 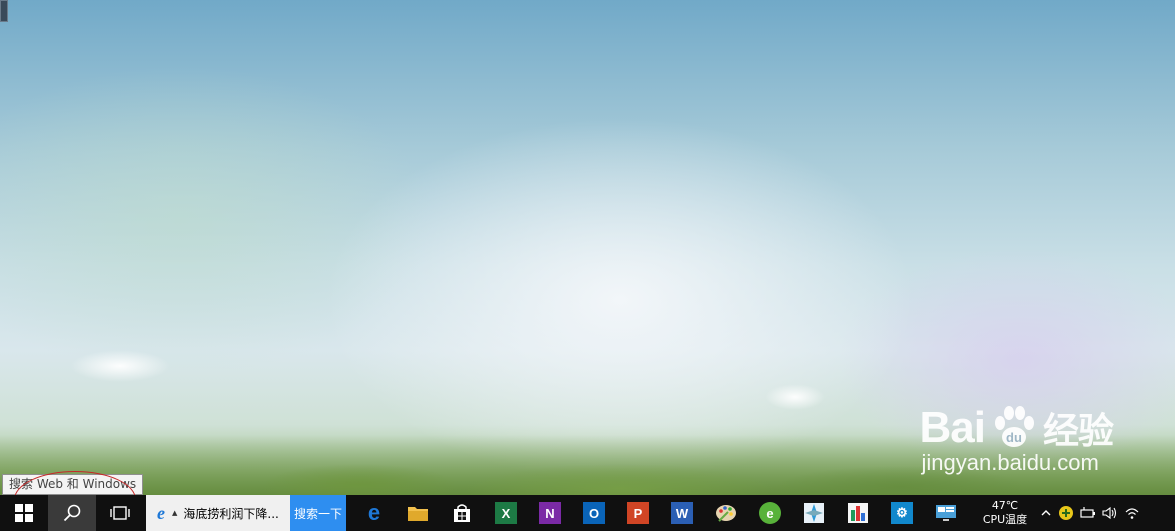 I want to click on paint-palette-icon, so click(x=726, y=513).